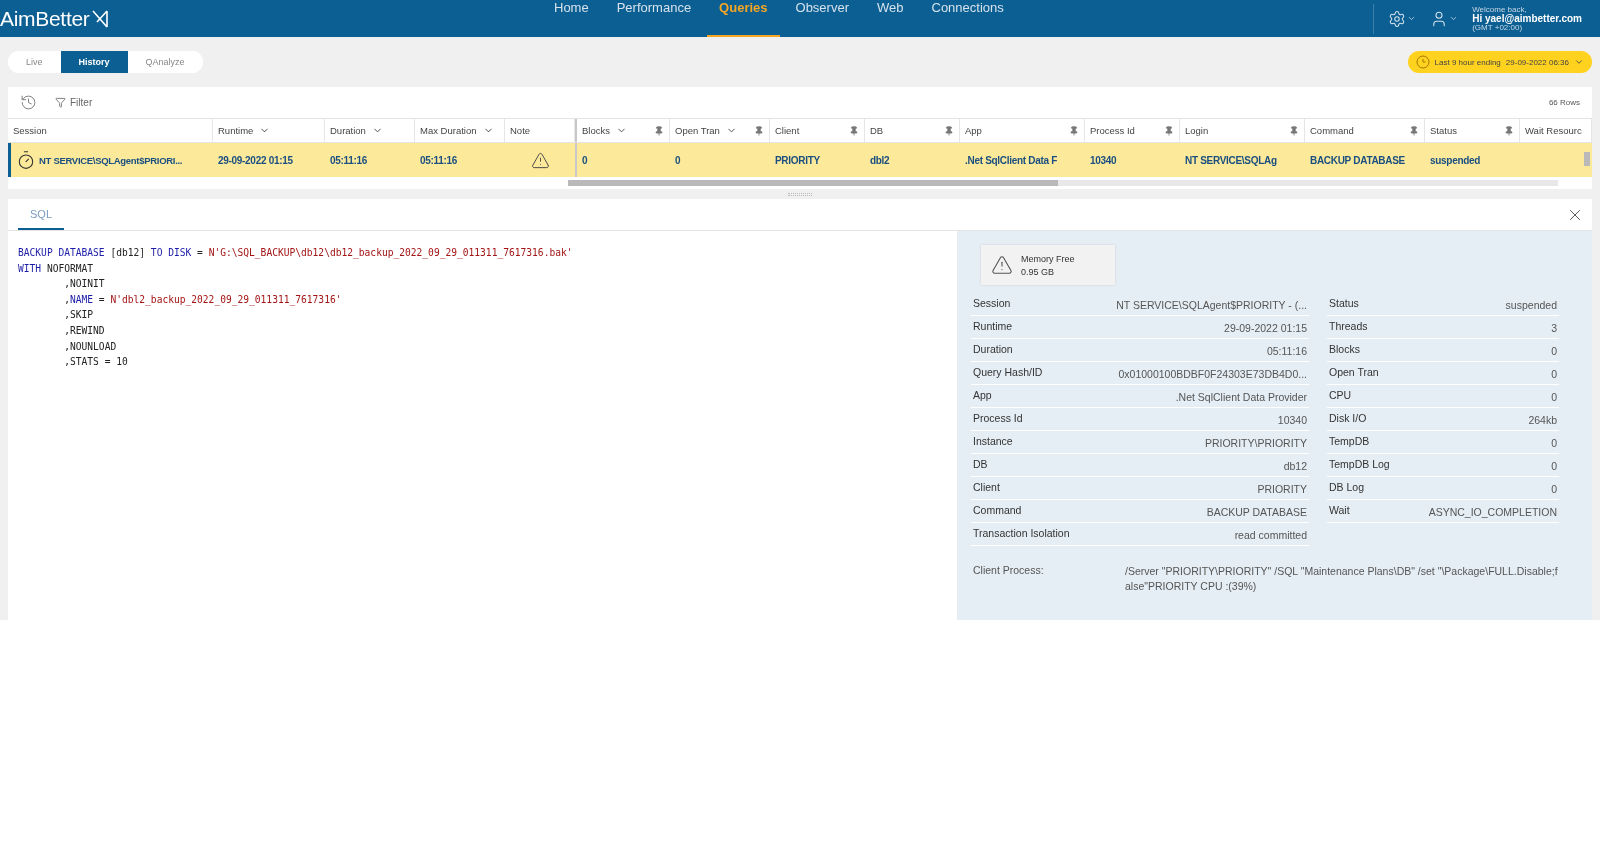 The width and height of the screenshot is (1600, 849). Describe the element at coordinates (1499, 62) in the screenshot. I see `time-range-button: Last 9 hour ending 29-09-2022 06:36` at that location.